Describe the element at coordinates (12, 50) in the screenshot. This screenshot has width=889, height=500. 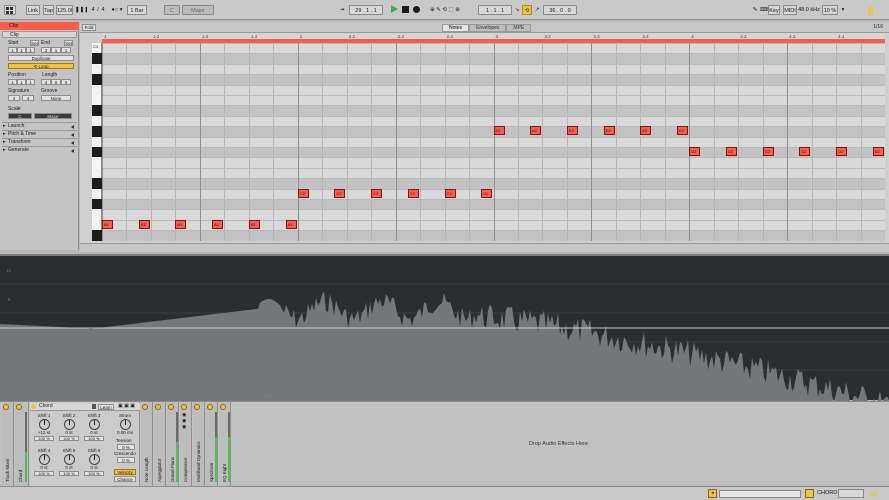
I see `start-bar-field: 1` at that location.